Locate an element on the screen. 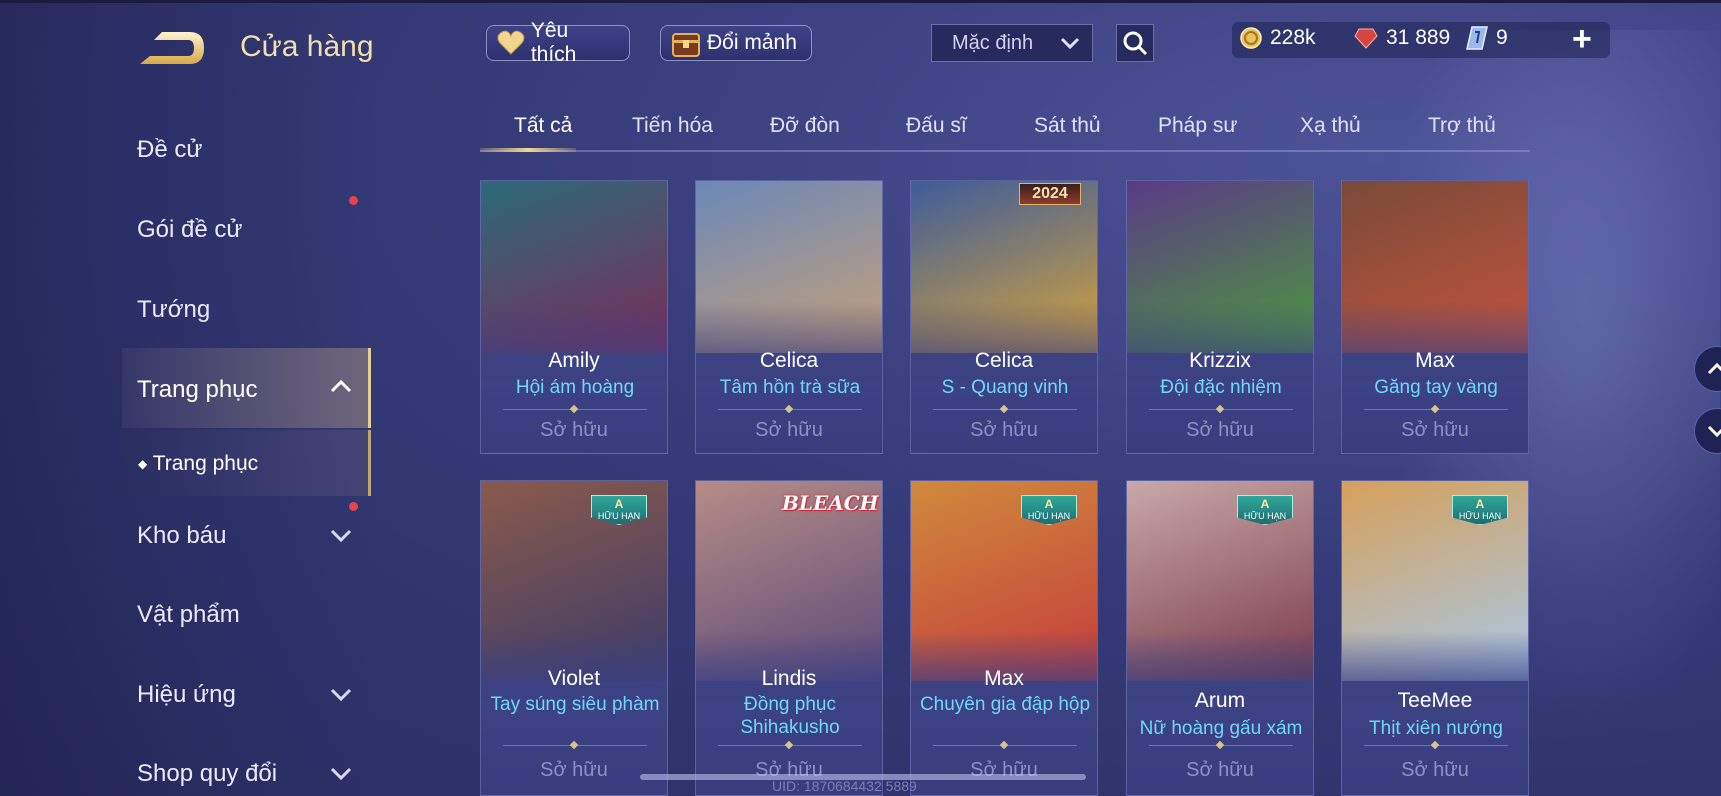 The height and width of the screenshot is (796, 1721). search-icon is located at coordinates (1135, 43).